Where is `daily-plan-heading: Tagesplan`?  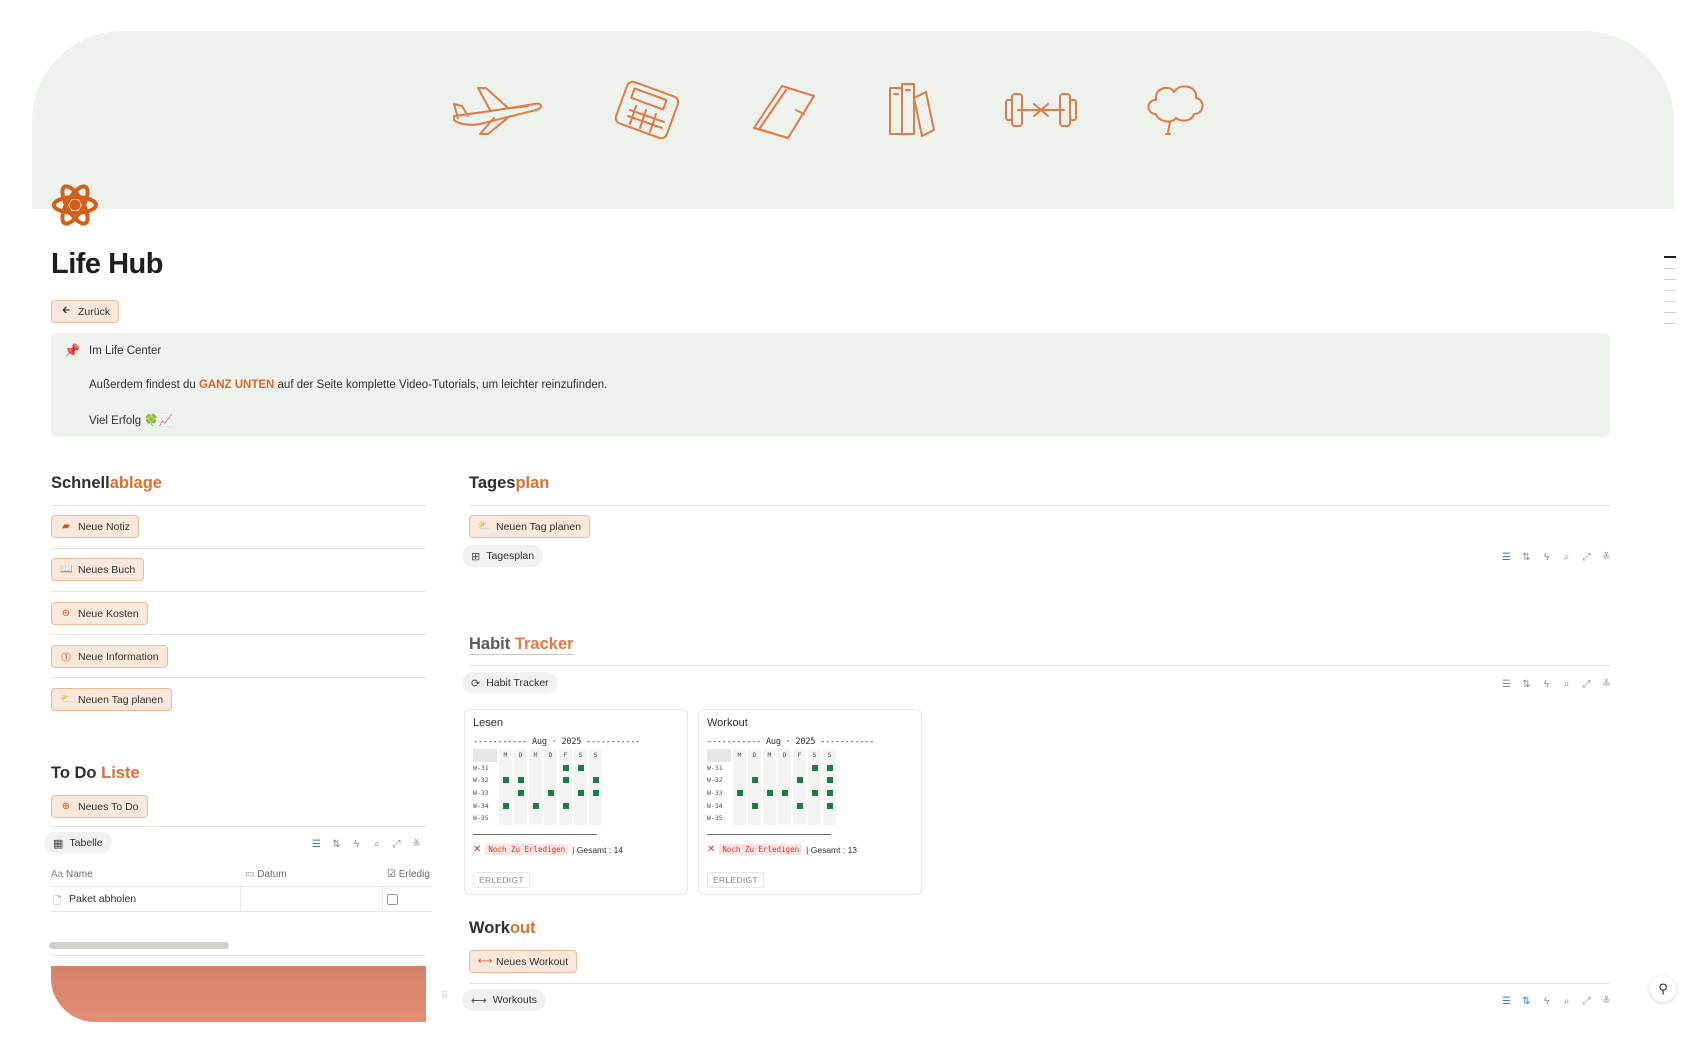
daily-plan-heading: Tagesplan is located at coordinates (509, 483).